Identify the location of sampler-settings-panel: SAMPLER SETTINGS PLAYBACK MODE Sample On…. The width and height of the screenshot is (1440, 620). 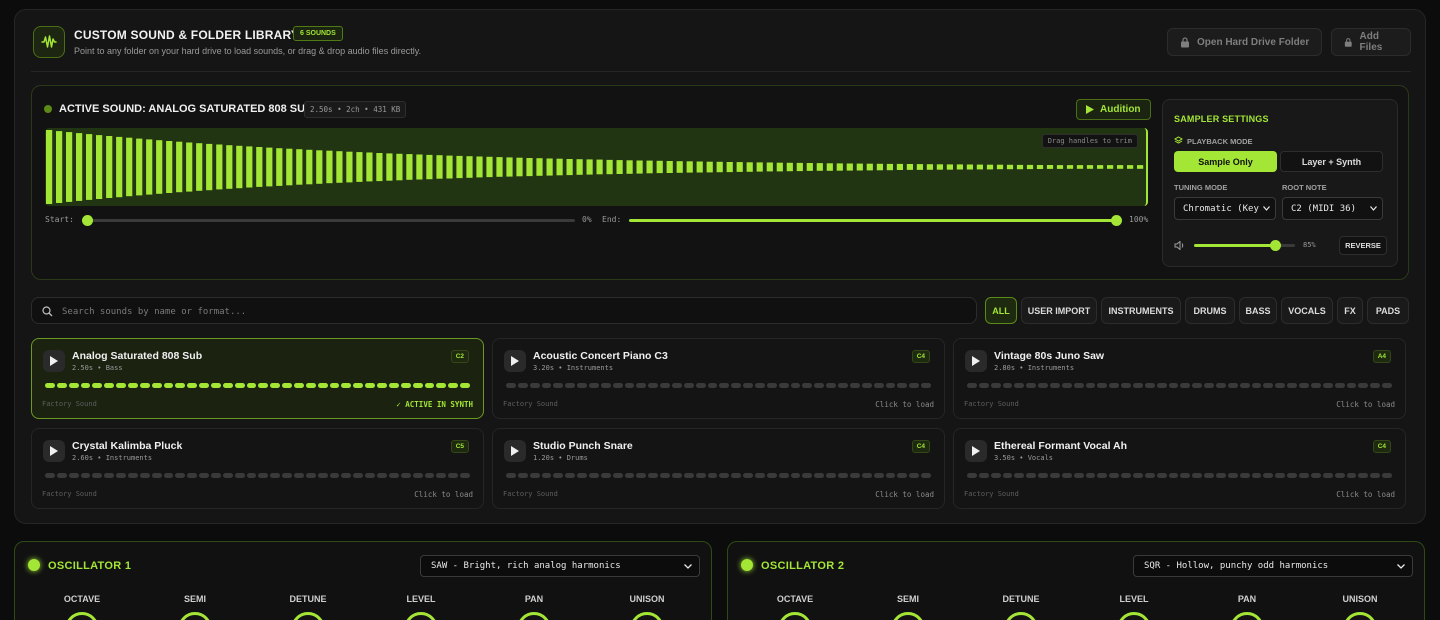
(1280, 183).